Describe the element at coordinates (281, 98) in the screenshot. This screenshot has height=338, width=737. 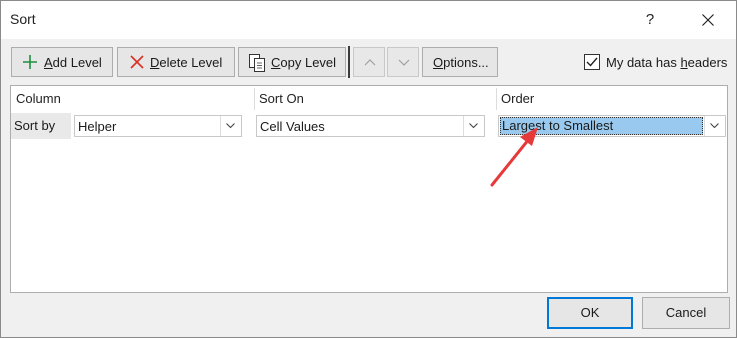
I see `column-header-sort-on: Sort On` at that location.